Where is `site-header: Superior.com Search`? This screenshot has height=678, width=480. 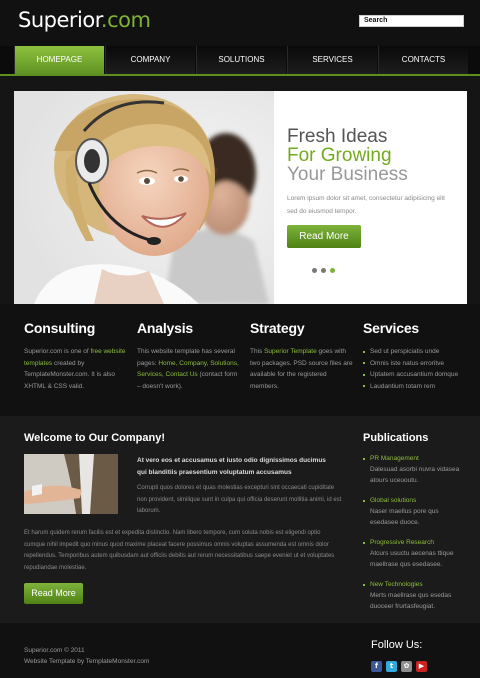
site-header: Superior.com Search is located at coordinates (240, 23).